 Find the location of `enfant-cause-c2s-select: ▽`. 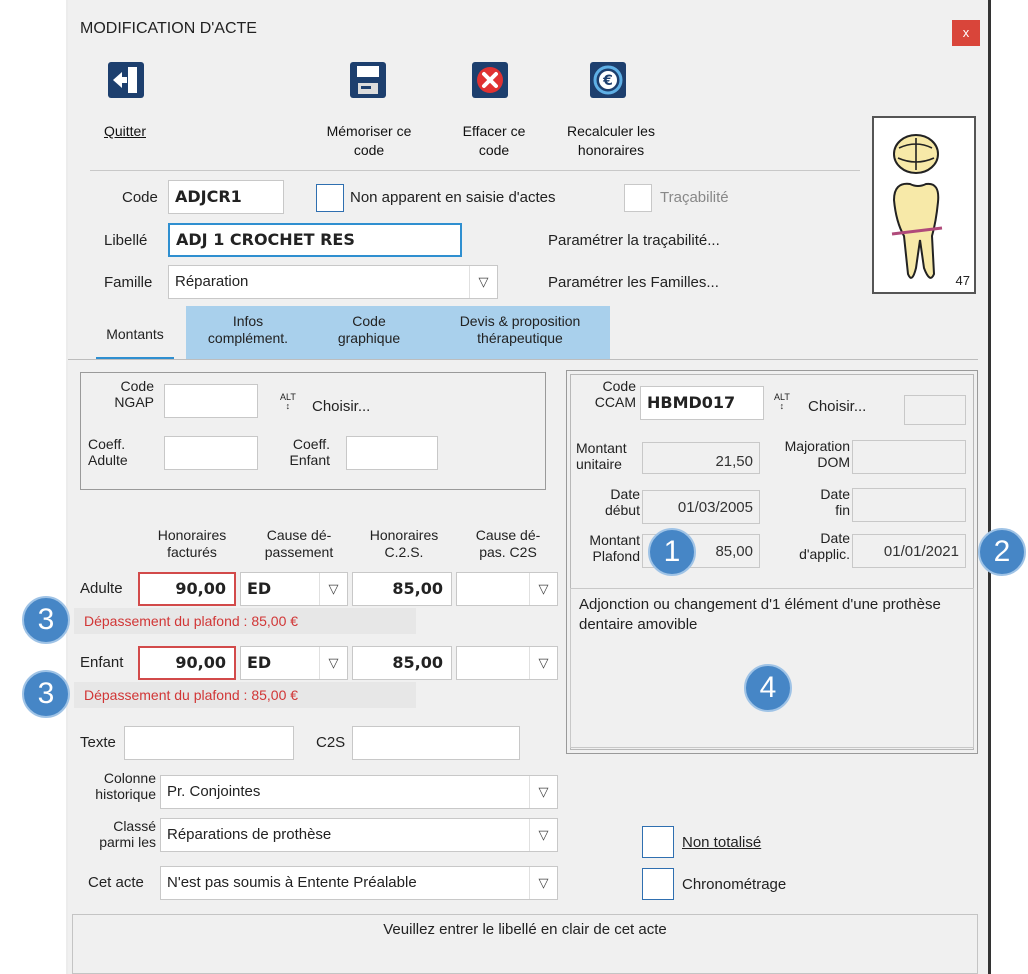

enfant-cause-c2s-select: ▽ is located at coordinates (507, 663).